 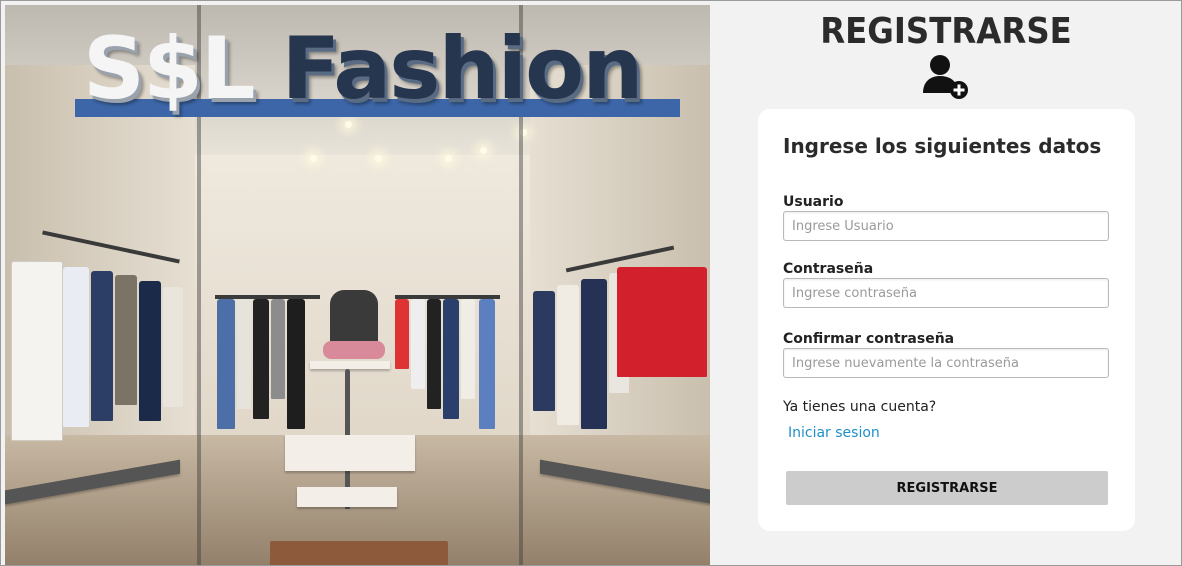 What do you see at coordinates (942, 146) in the screenshot?
I see `form-heading: Ingrese los siguientes datos` at bounding box center [942, 146].